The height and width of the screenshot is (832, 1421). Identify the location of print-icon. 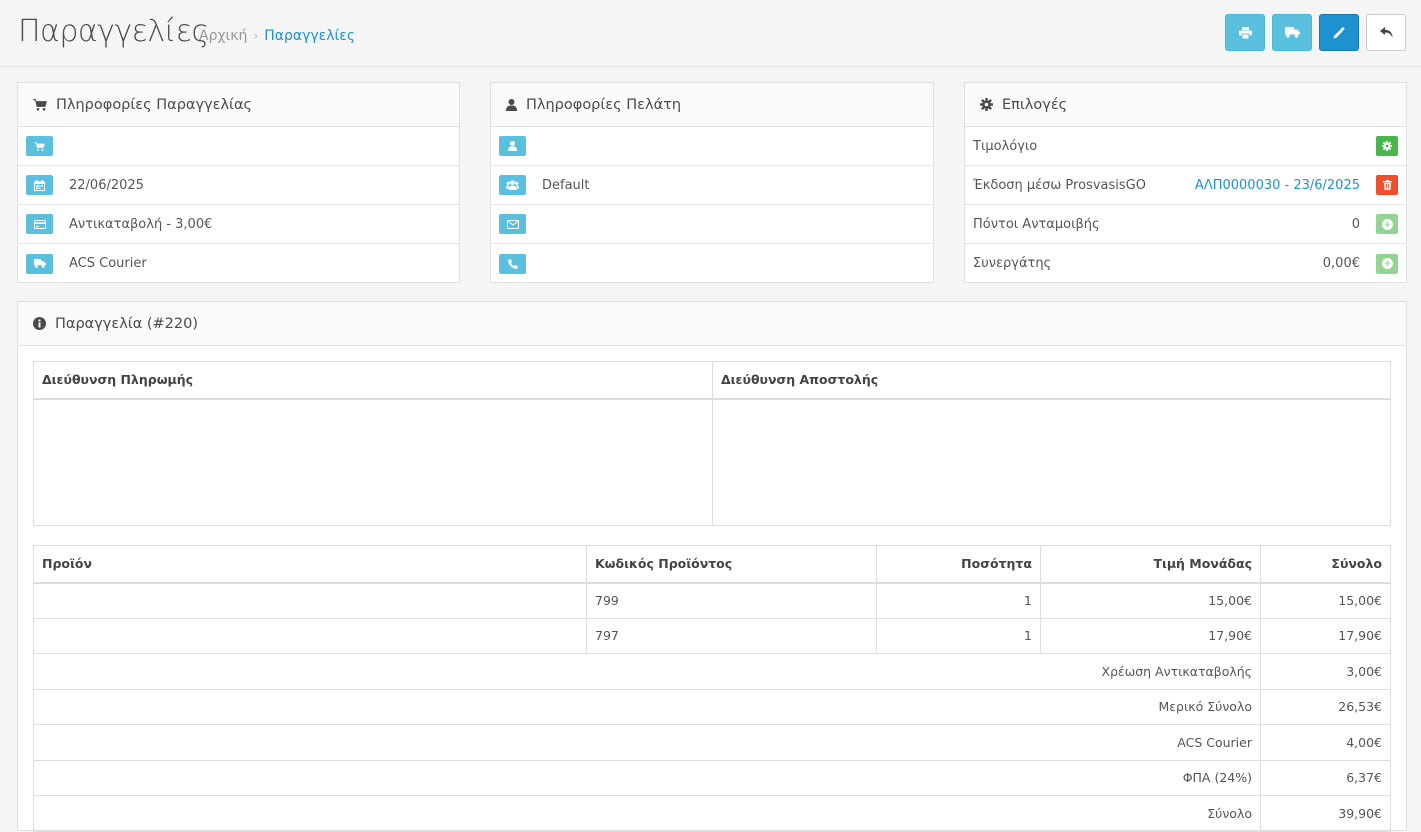
(1245, 32).